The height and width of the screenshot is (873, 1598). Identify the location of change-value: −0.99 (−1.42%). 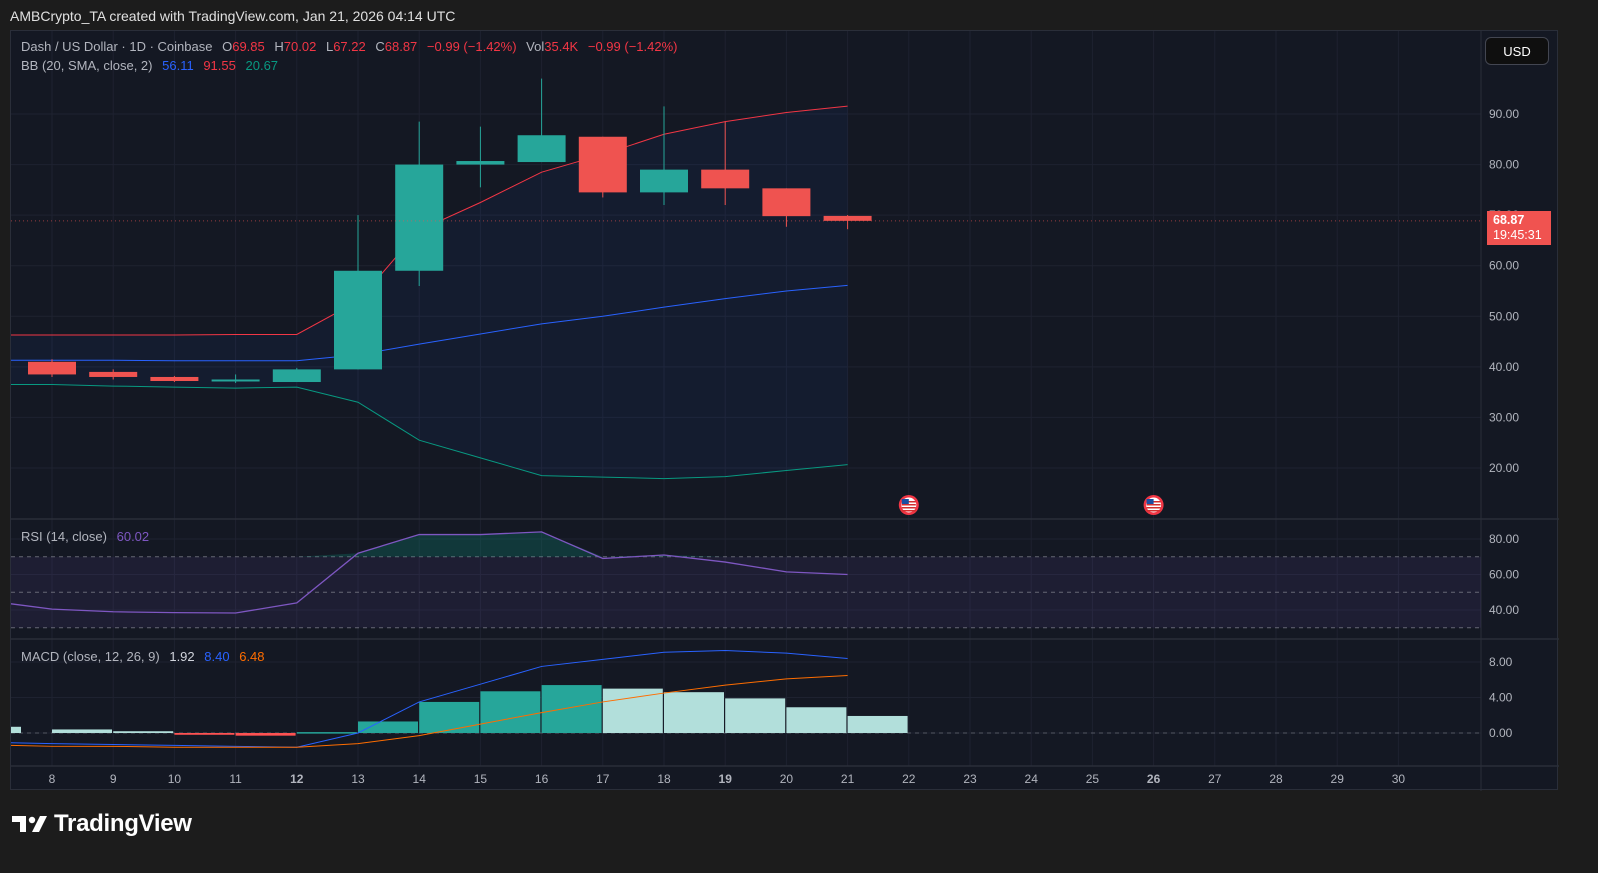
(471, 46).